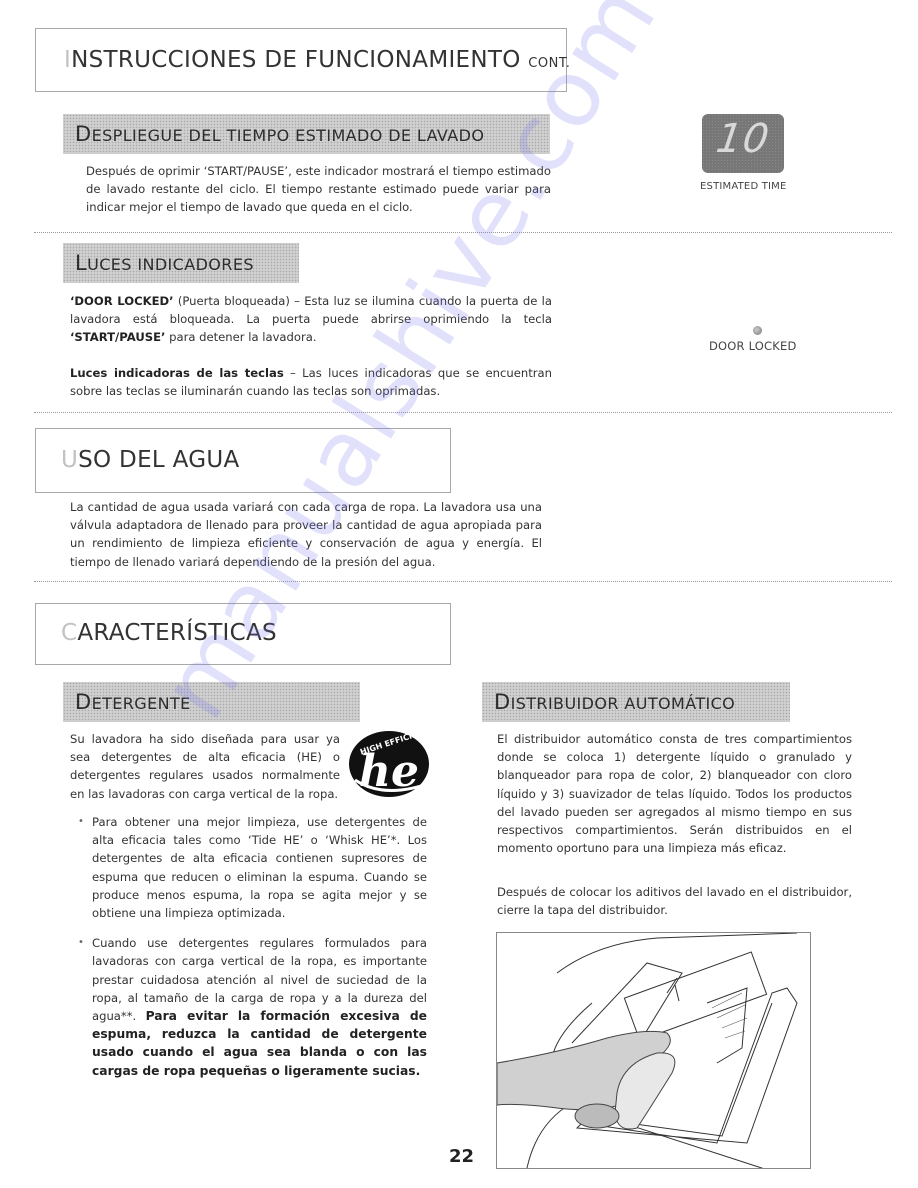  I want to click on title-text: ARACTERÍSTICAS, so click(177, 633).